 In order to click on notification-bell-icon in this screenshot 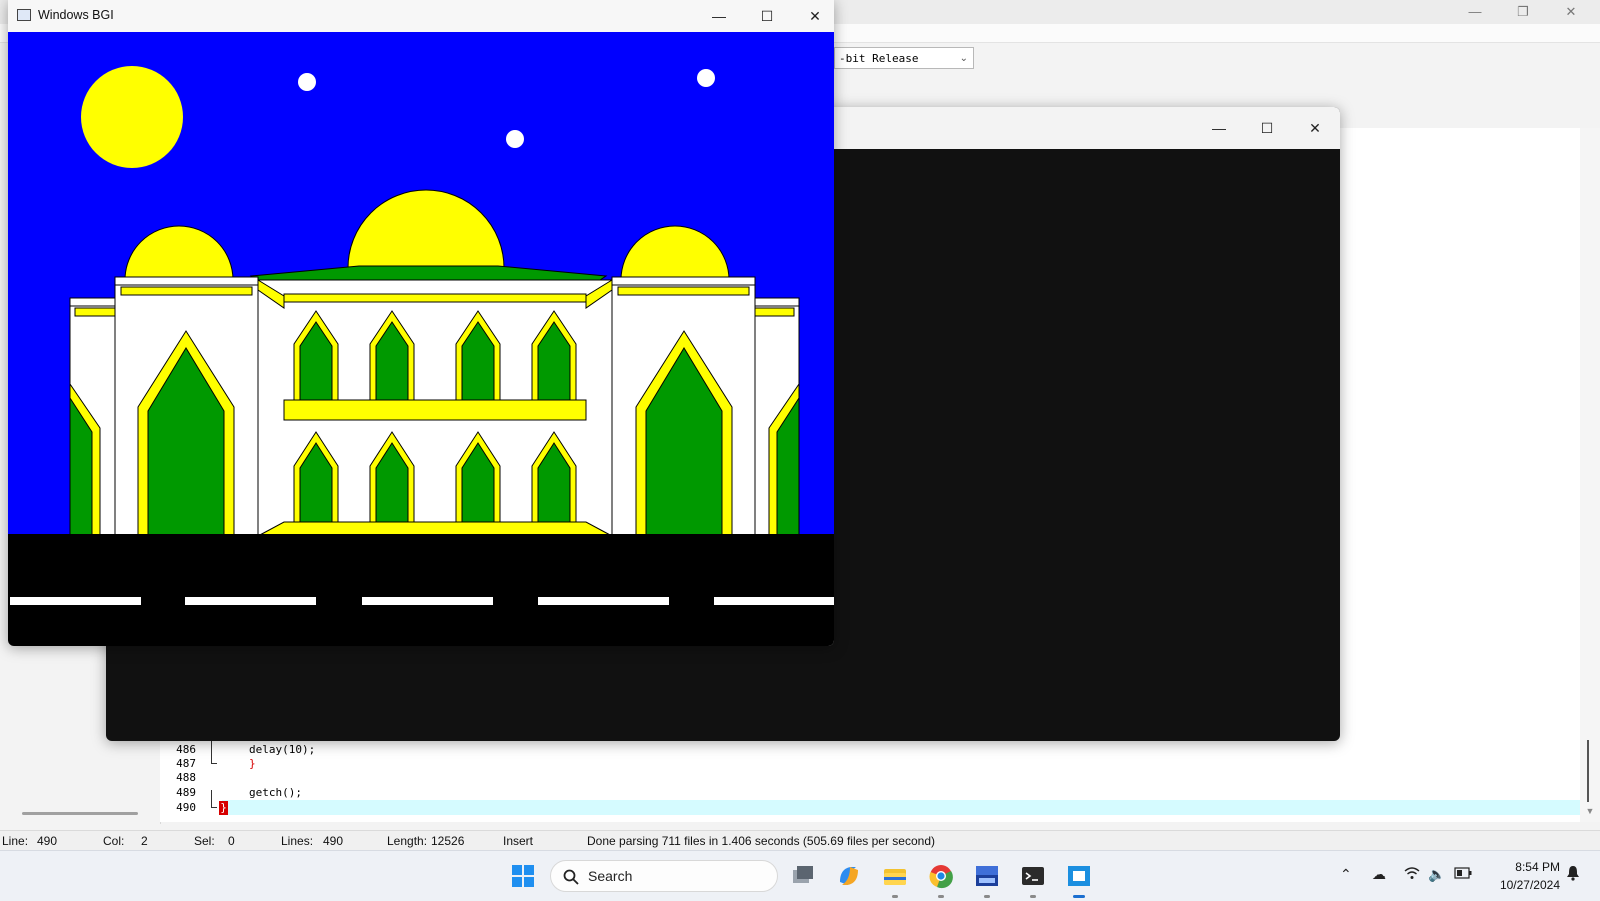, I will do `click(1573, 874)`.